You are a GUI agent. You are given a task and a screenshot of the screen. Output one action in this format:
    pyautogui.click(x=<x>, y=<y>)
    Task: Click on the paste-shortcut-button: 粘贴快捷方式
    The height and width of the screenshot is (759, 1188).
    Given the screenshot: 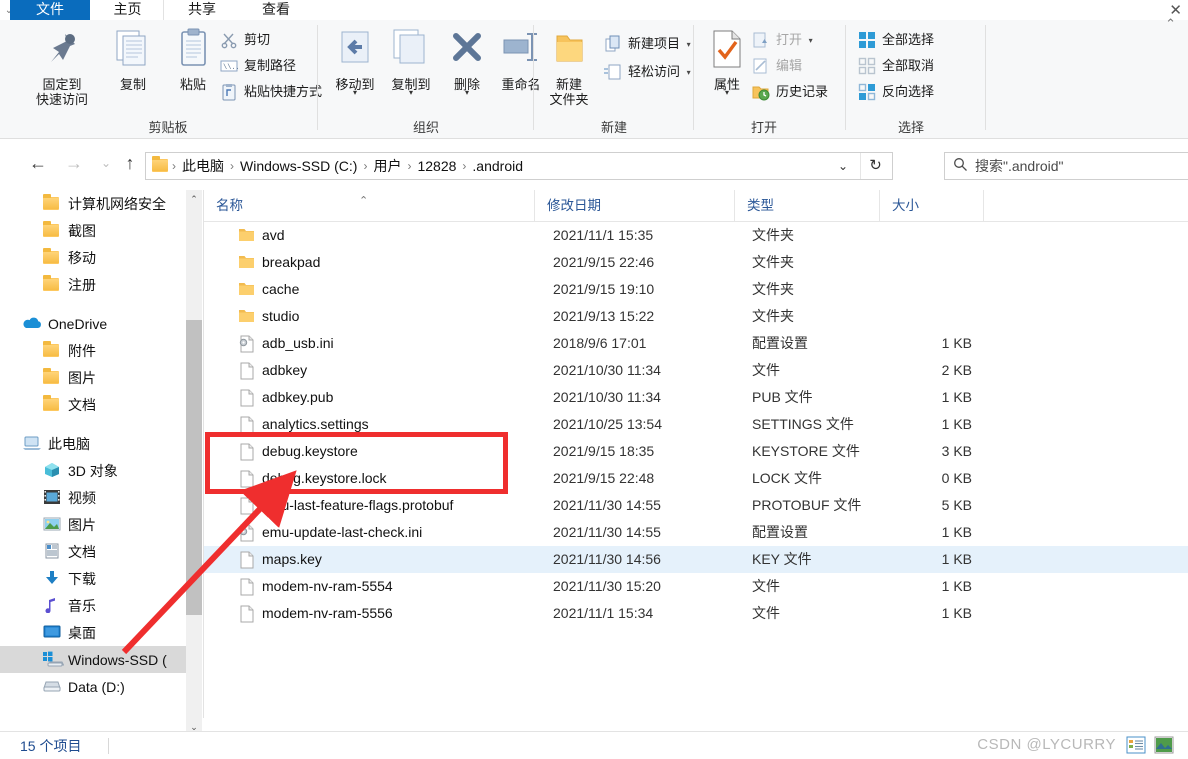 What is the action you would take?
    pyautogui.click(x=270, y=92)
    